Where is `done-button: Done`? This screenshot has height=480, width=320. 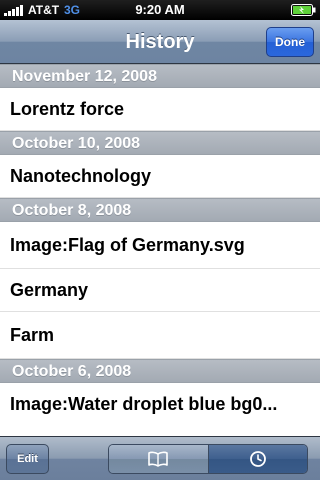 done-button: Done is located at coordinates (290, 42).